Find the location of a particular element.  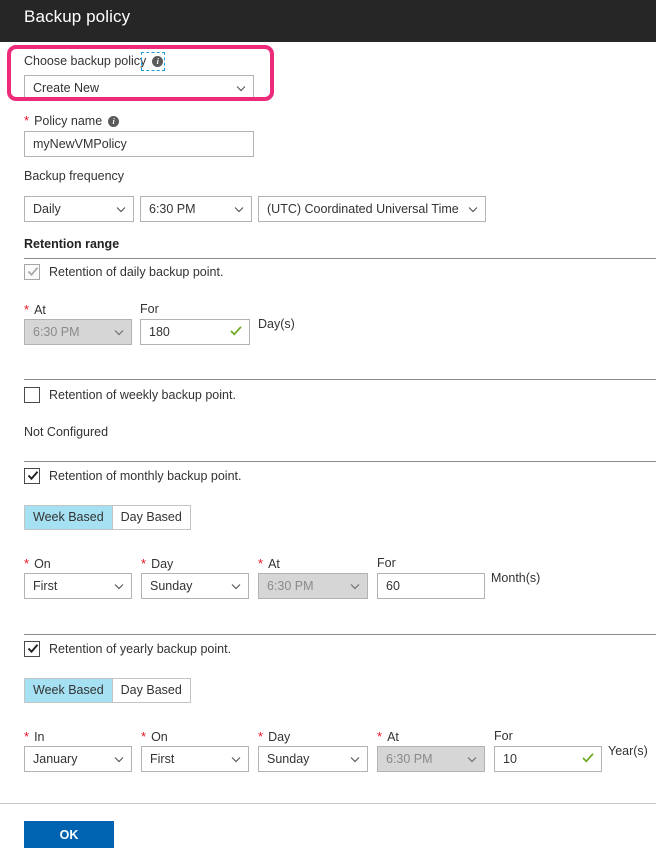

yearly-on-dropdown: First is located at coordinates (195, 759).